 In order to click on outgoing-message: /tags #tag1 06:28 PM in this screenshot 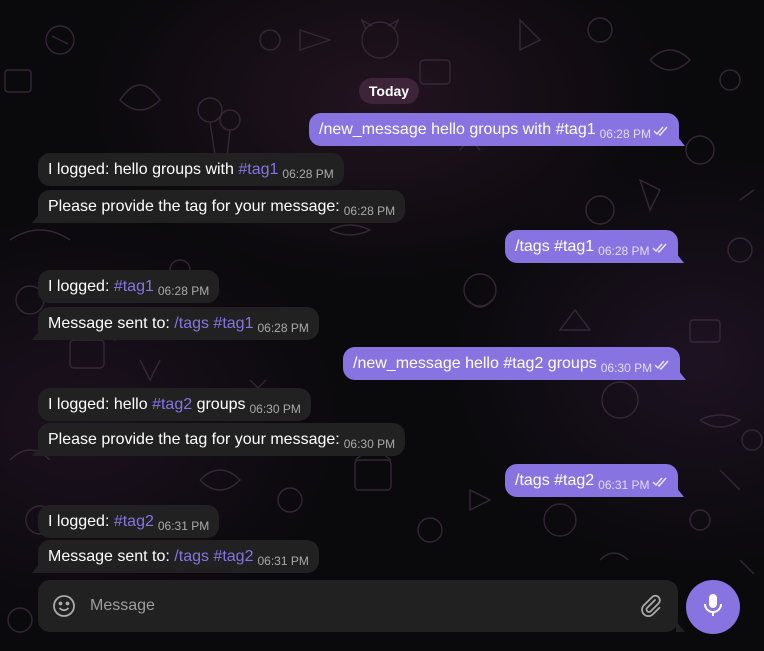, I will do `click(594, 247)`.